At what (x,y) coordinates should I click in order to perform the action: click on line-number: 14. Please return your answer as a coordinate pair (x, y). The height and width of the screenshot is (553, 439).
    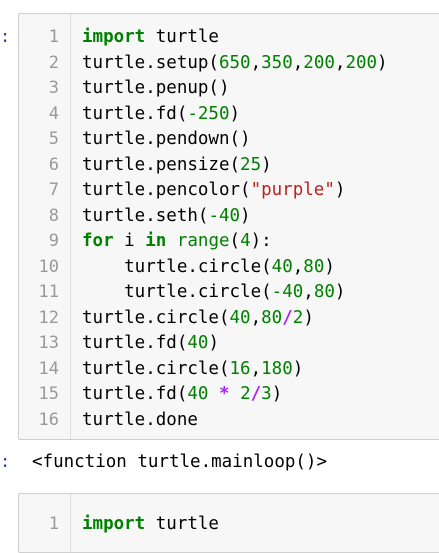
    Looking at the image, I should click on (48, 368).